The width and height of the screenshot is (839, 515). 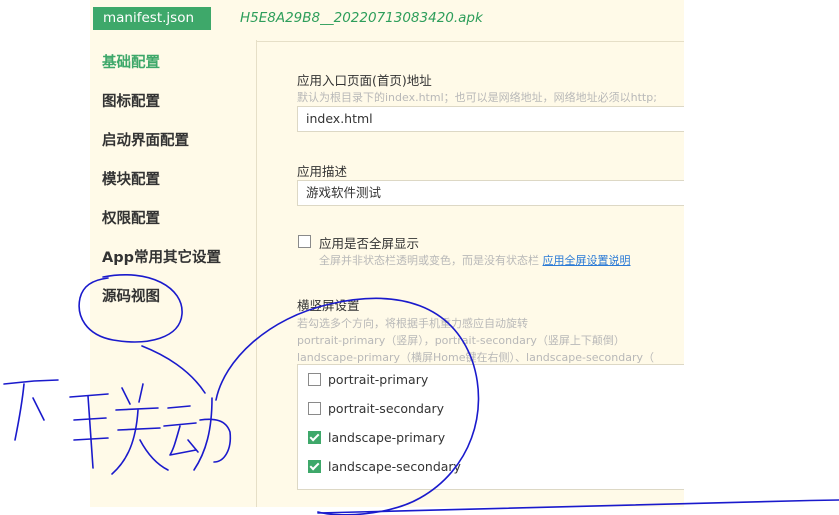 I want to click on orientation-label: 横竖屏设置, so click(x=328, y=305).